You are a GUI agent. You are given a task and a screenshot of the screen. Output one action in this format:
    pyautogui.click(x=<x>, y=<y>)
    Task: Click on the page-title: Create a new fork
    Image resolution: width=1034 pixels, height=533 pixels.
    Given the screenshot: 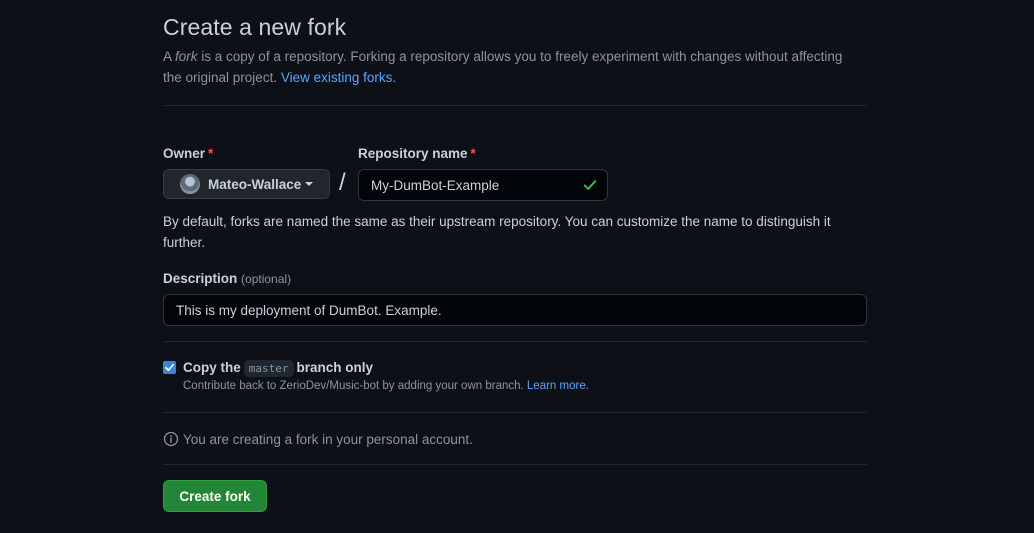 What is the action you would take?
    pyautogui.click(x=255, y=27)
    